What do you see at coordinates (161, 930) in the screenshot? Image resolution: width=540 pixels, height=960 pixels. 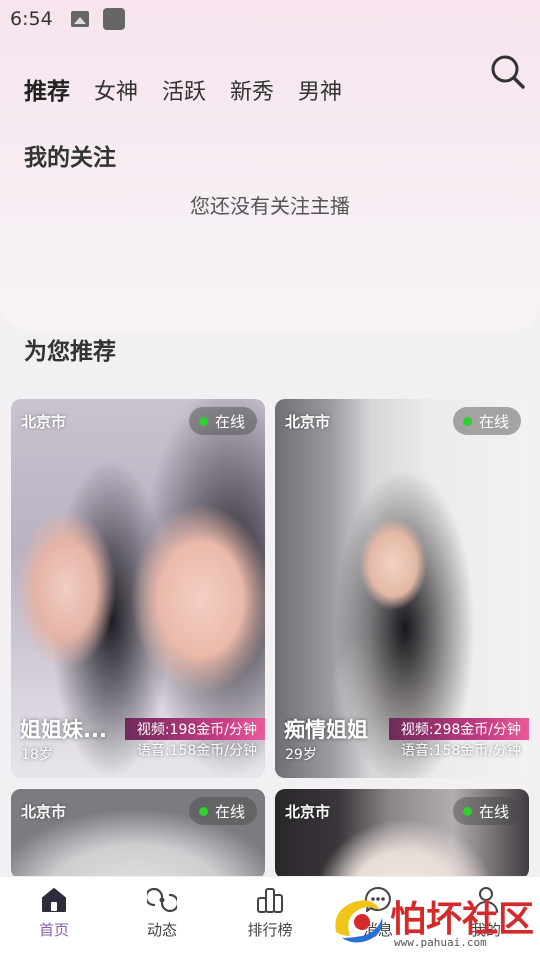 I see `nav-moments-label: 动态` at bounding box center [161, 930].